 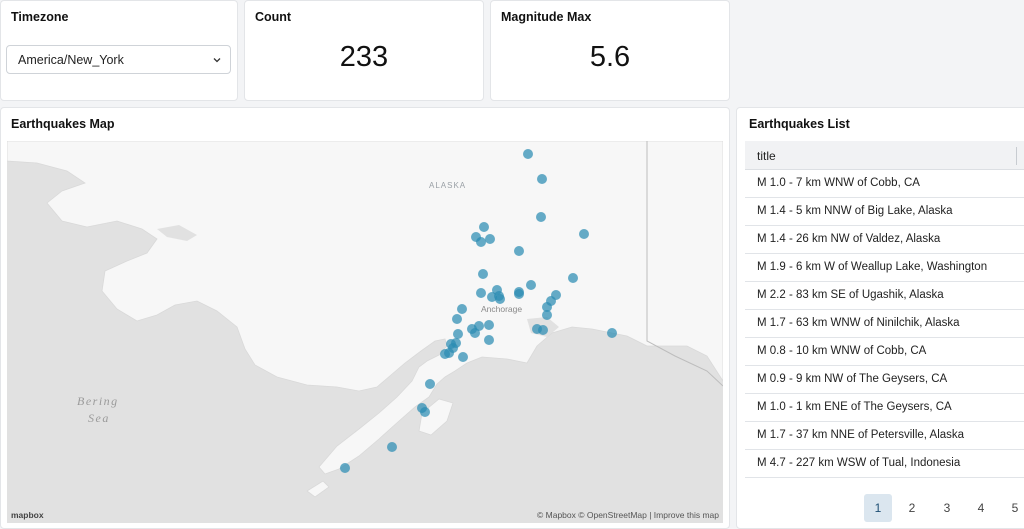 I want to click on table-row: M 0.8 - 10 km WNW of Cobb, CA, so click(x=884, y=352).